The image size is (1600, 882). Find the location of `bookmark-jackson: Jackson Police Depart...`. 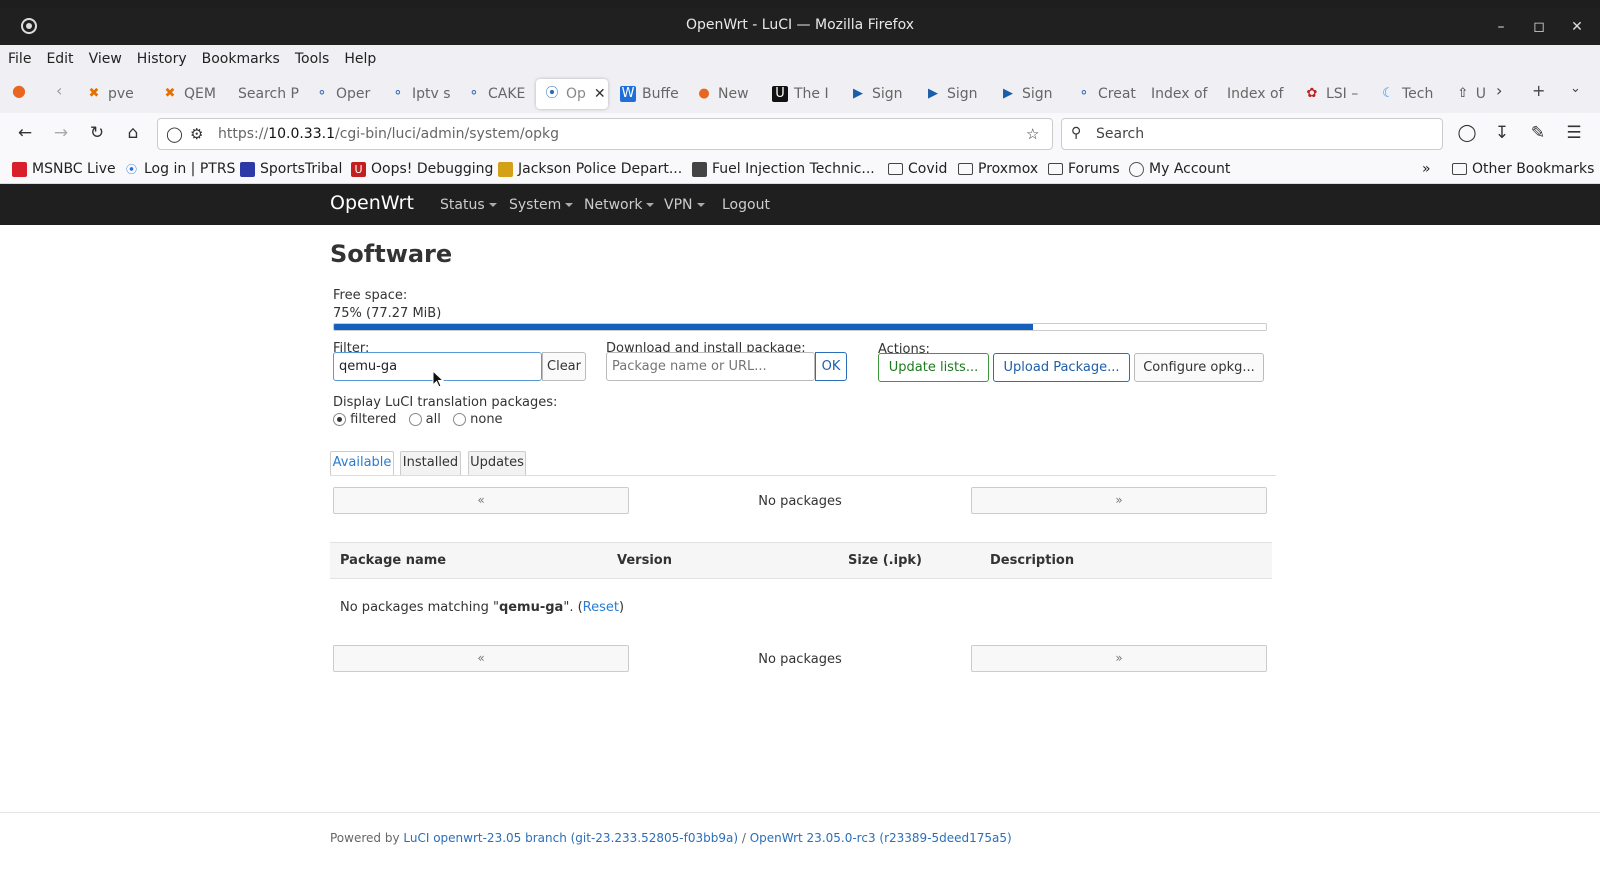

bookmark-jackson: Jackson Police Depart... is located at coordinates (590, 169).